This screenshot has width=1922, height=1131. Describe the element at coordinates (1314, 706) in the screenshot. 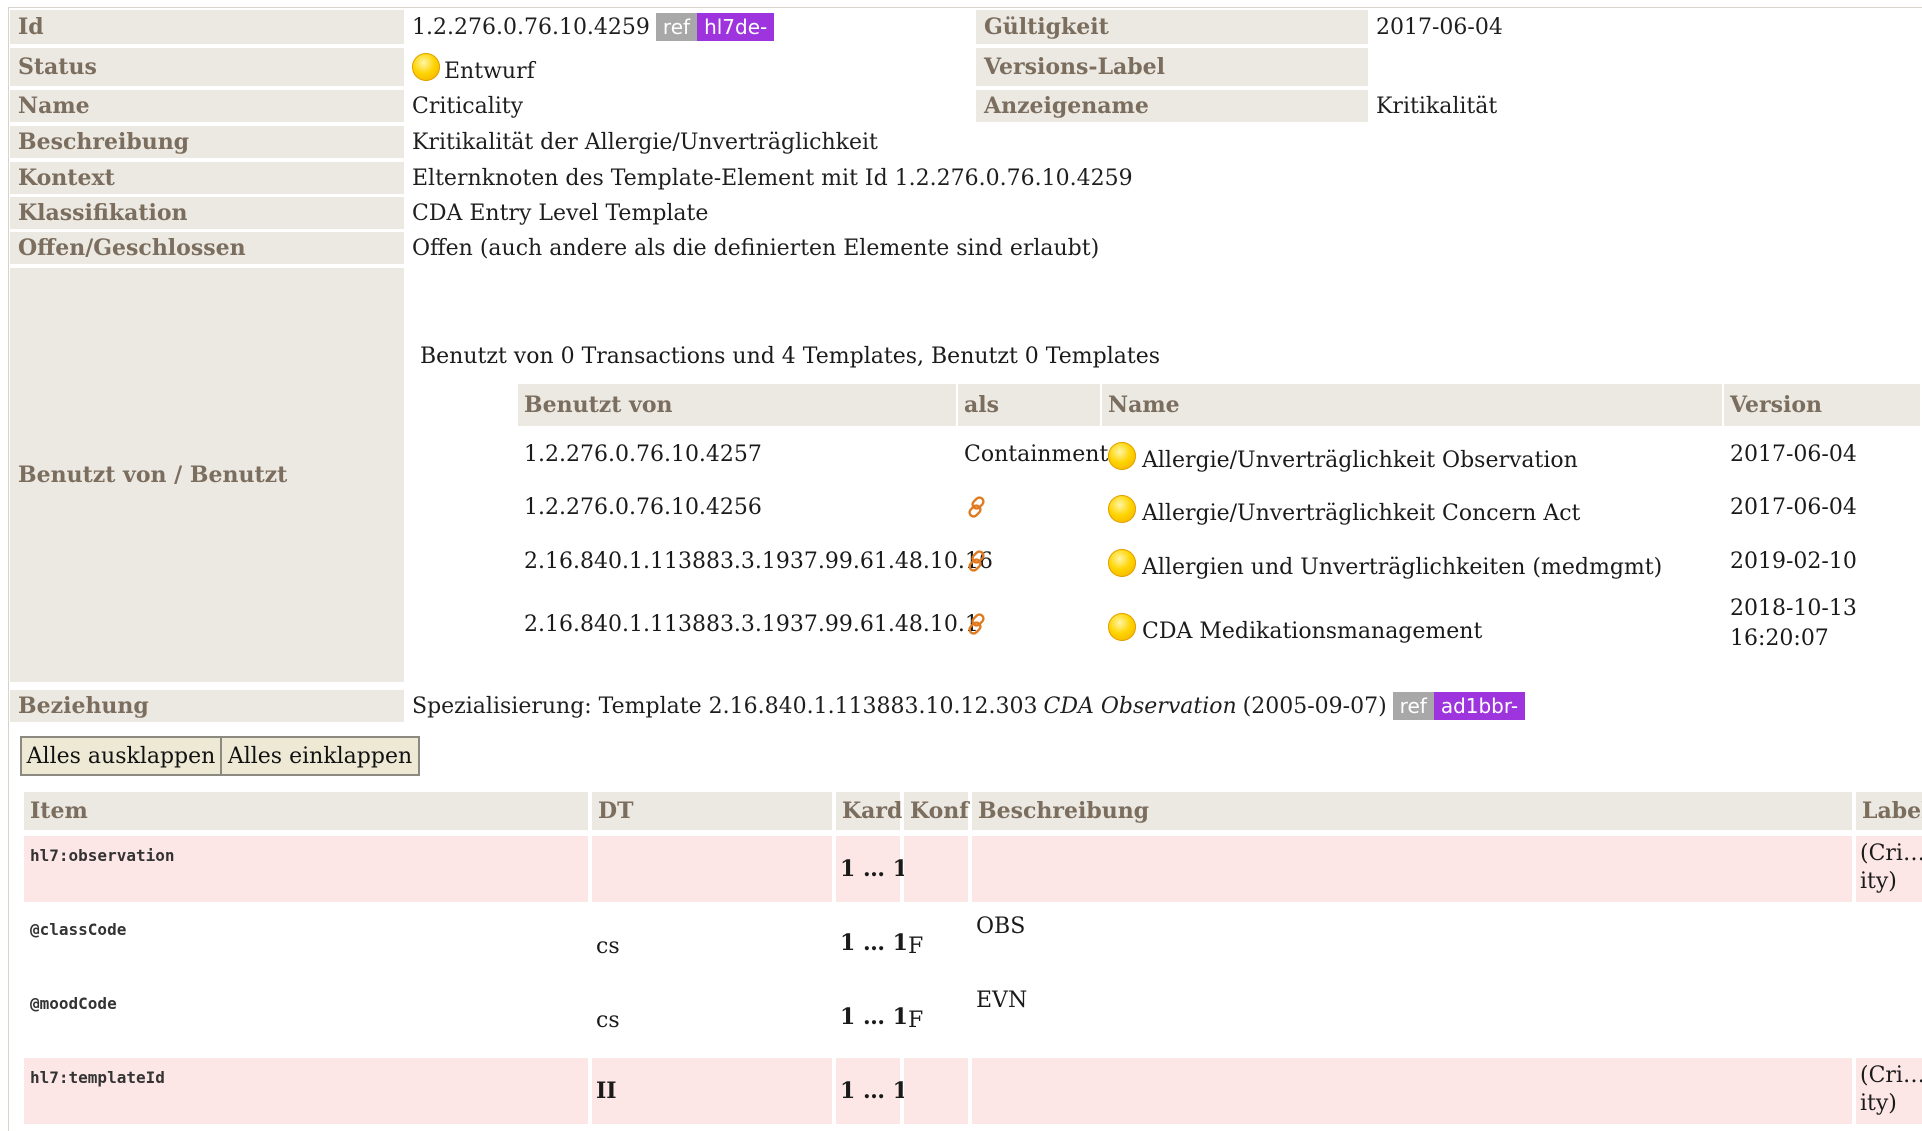

I see `relation-date: (2005-09-07)` at that location.